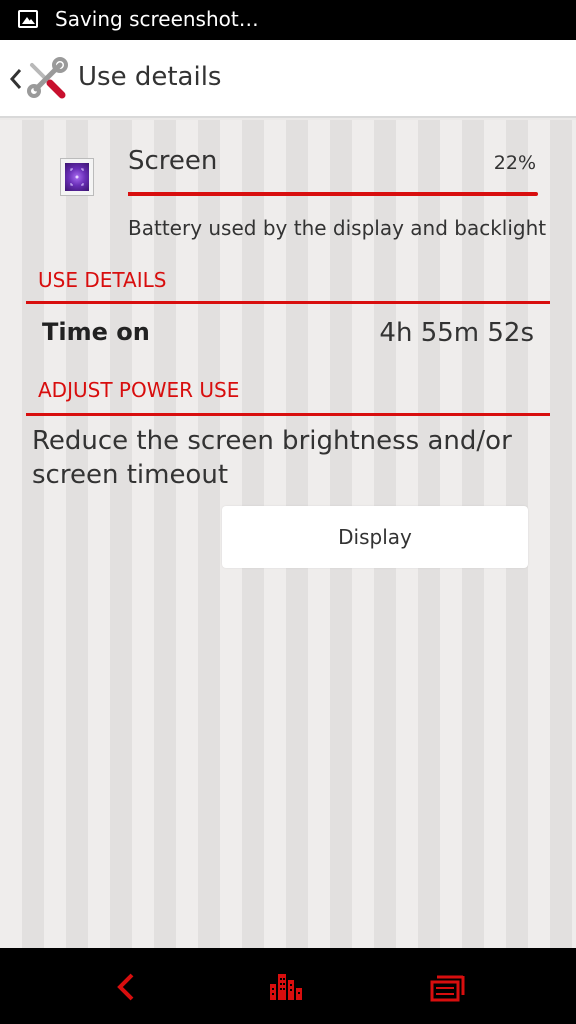  I want to click on time-on-label: Time on, so click(96, 332).